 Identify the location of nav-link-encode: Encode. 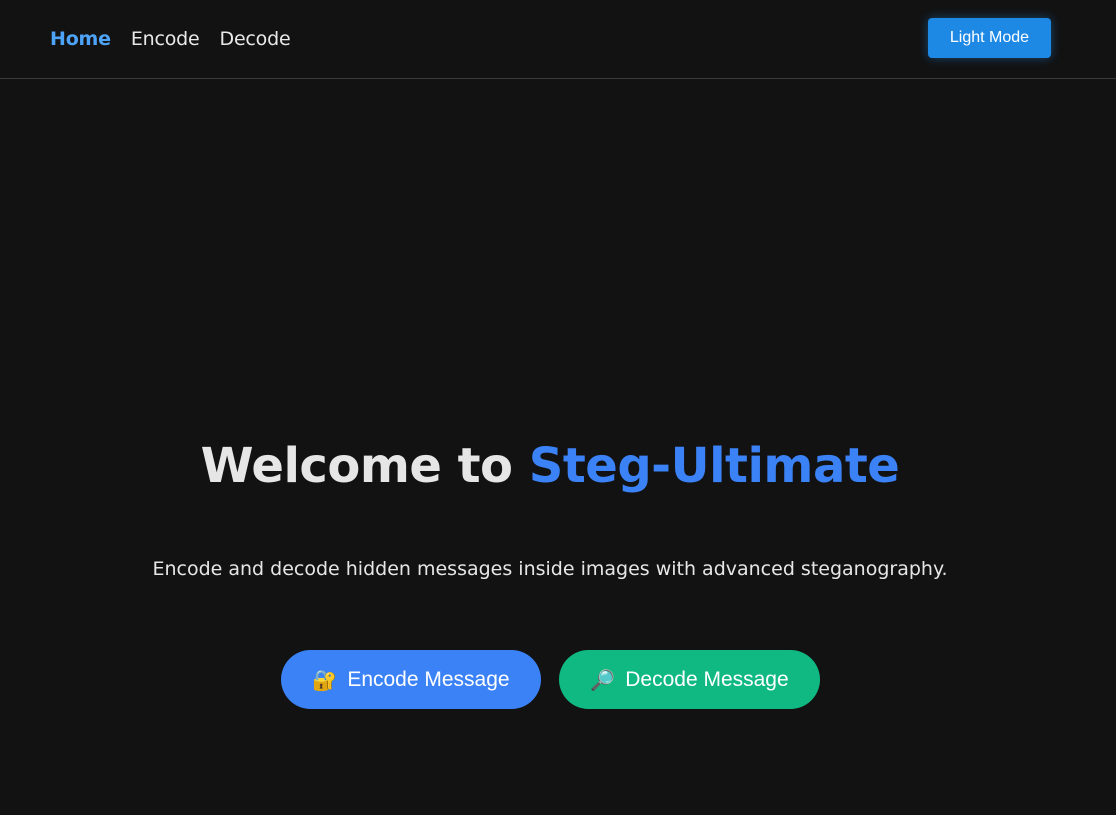
(165, 39).